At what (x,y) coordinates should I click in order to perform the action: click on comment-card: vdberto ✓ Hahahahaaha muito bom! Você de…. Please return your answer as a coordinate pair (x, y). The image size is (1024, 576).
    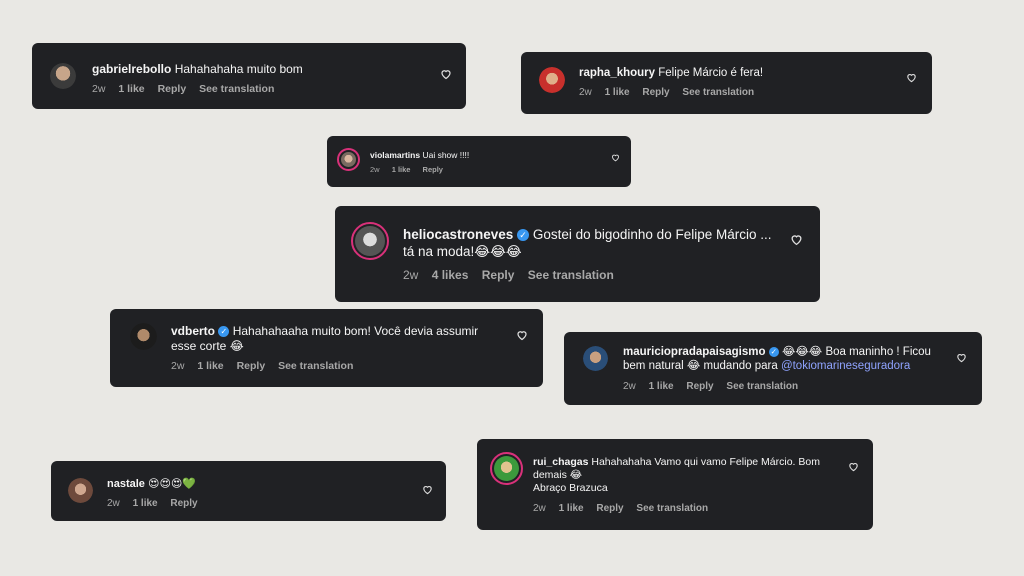
    Looking at the image, I should click on (326, 348).